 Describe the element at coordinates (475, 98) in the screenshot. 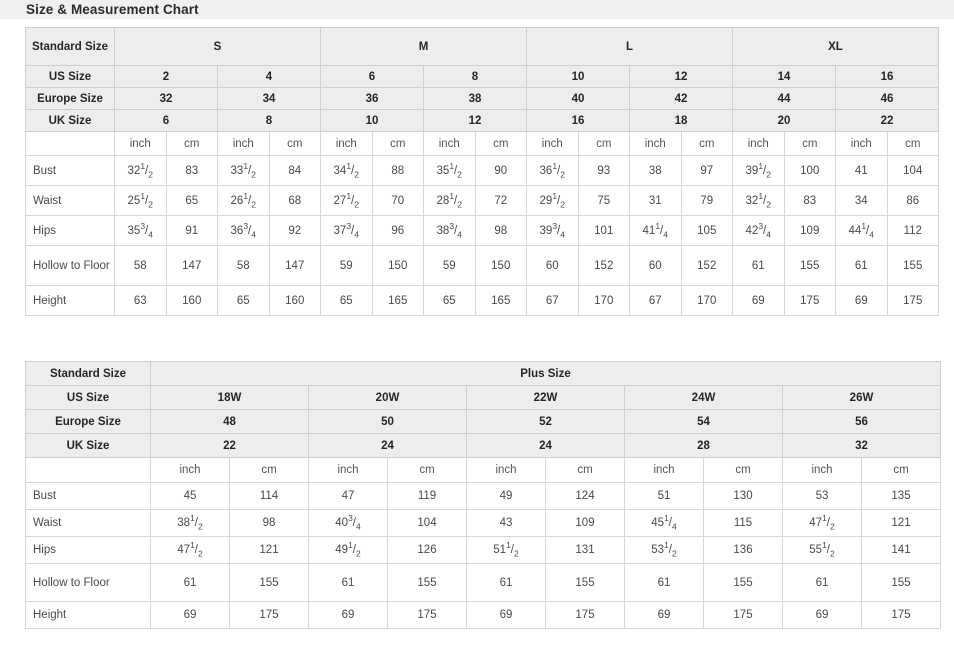

I see `size-value-cell: 38` at that location.